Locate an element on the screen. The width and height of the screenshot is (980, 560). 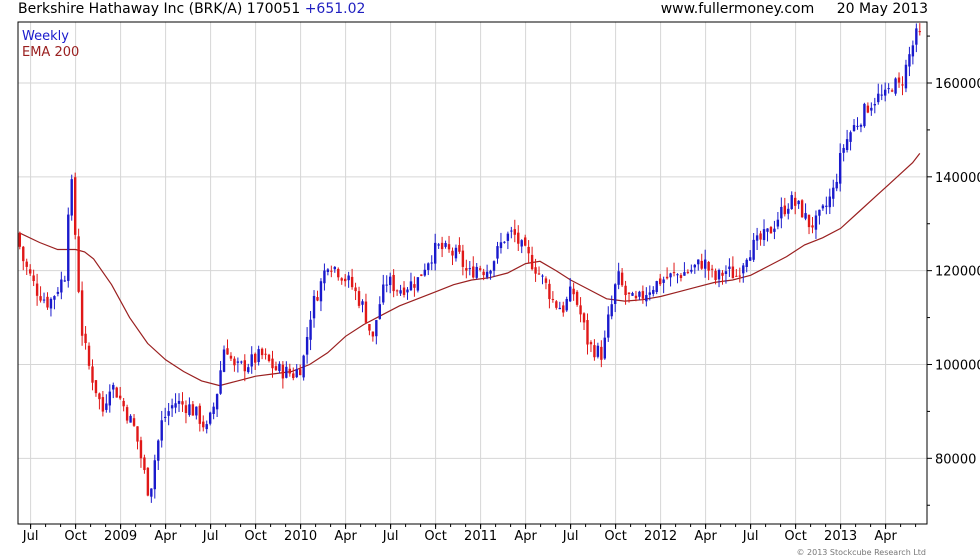
y-tick-label: 80000 is located at coordinates (955, 459).